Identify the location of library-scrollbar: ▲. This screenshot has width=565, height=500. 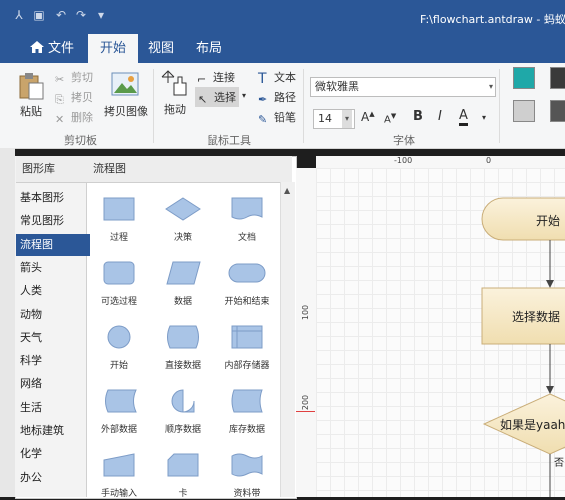
(287, 339).